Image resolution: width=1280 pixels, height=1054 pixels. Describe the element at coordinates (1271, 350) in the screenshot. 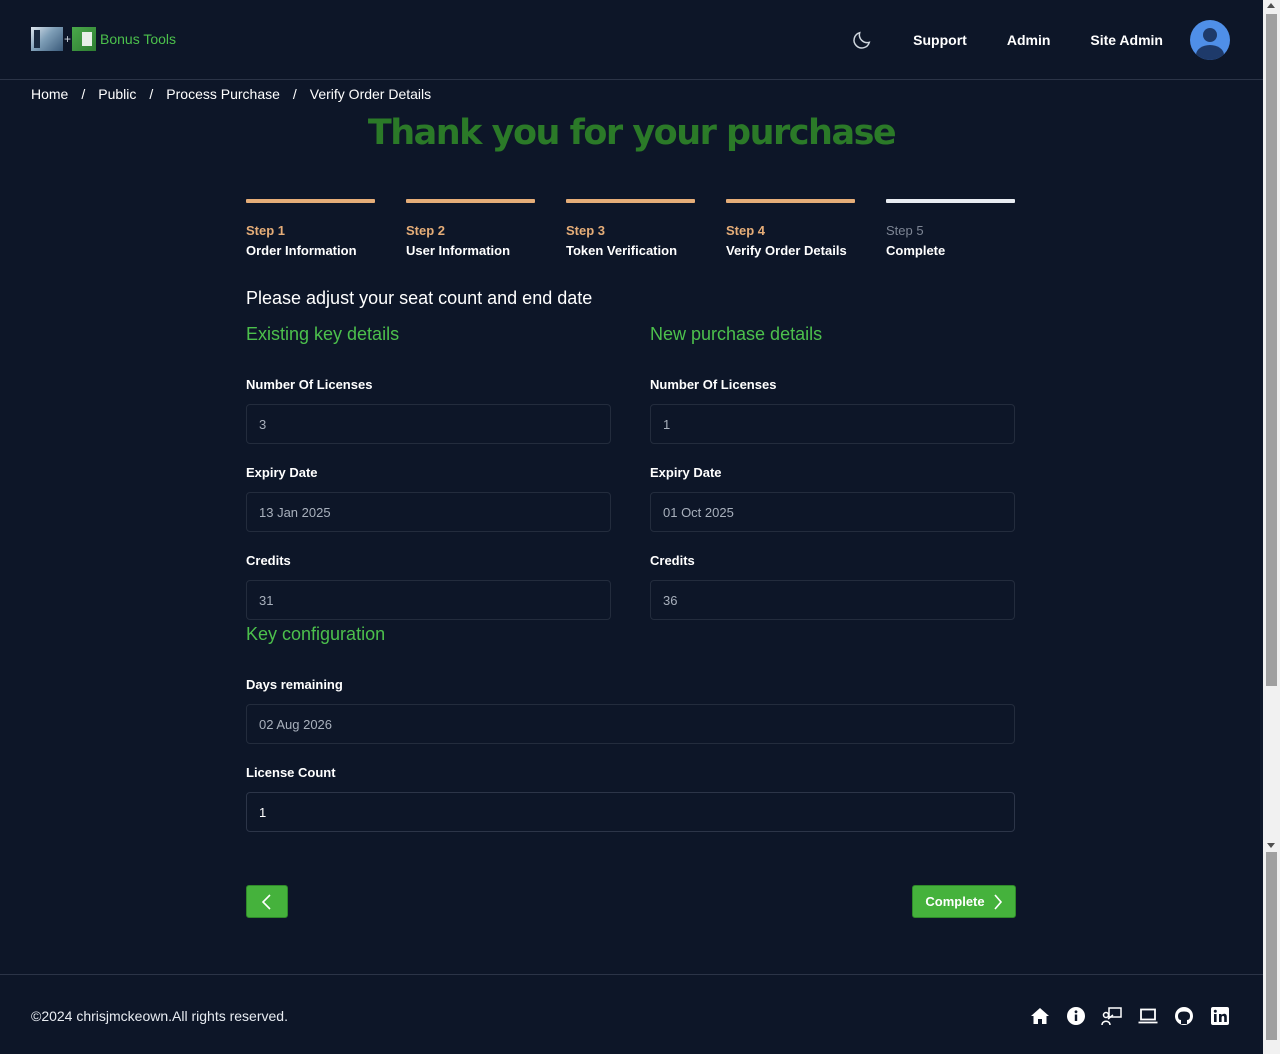

I see `scrollbar-thumb` at that location.